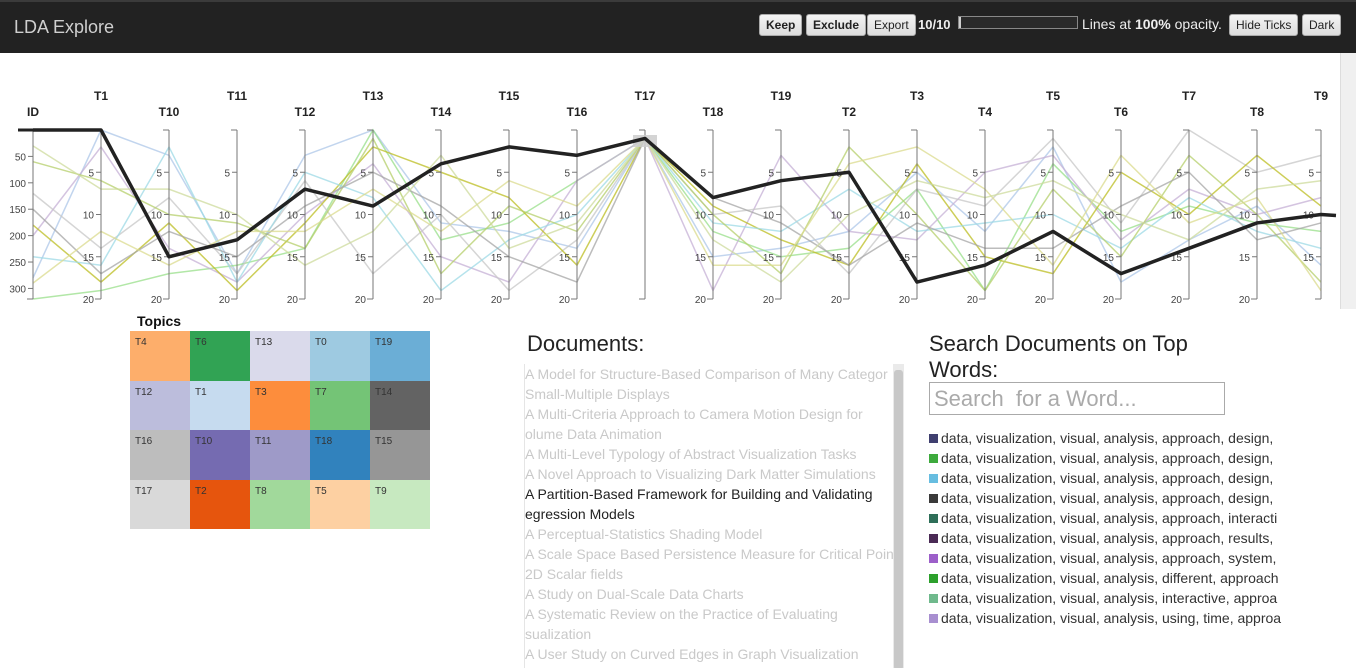  Describe the element at coordinates (400, 405) in the screenshot. I see `topic-cell: T14` at that location.